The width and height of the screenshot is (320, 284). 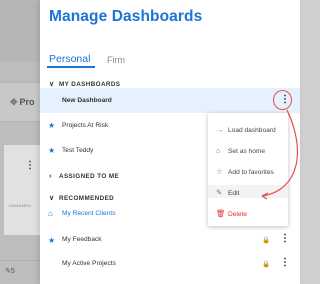 What do you see at coordinates (22, 190) in the screenshot?
I see `background-card` at bounding box center [22, 190].